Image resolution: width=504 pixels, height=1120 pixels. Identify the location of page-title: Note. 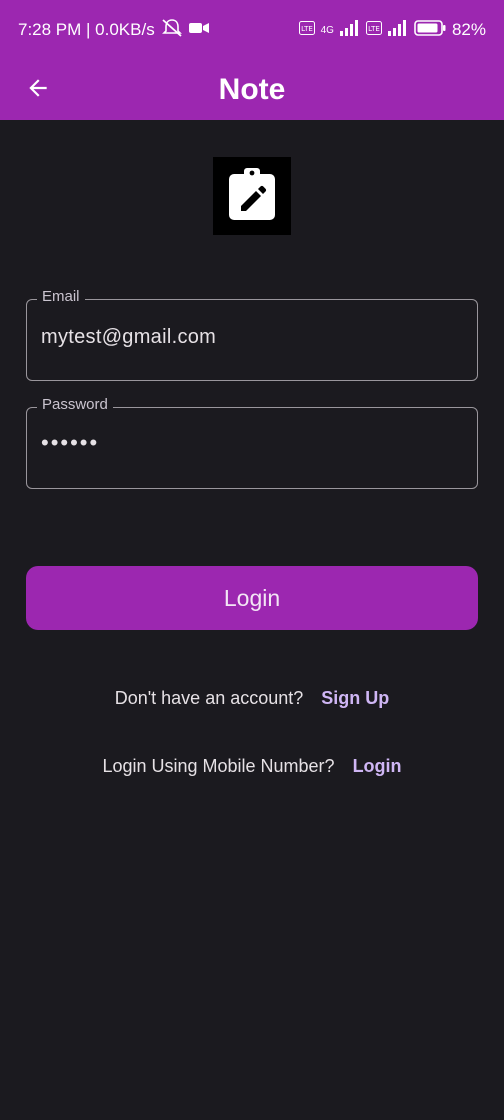
(252, 89).